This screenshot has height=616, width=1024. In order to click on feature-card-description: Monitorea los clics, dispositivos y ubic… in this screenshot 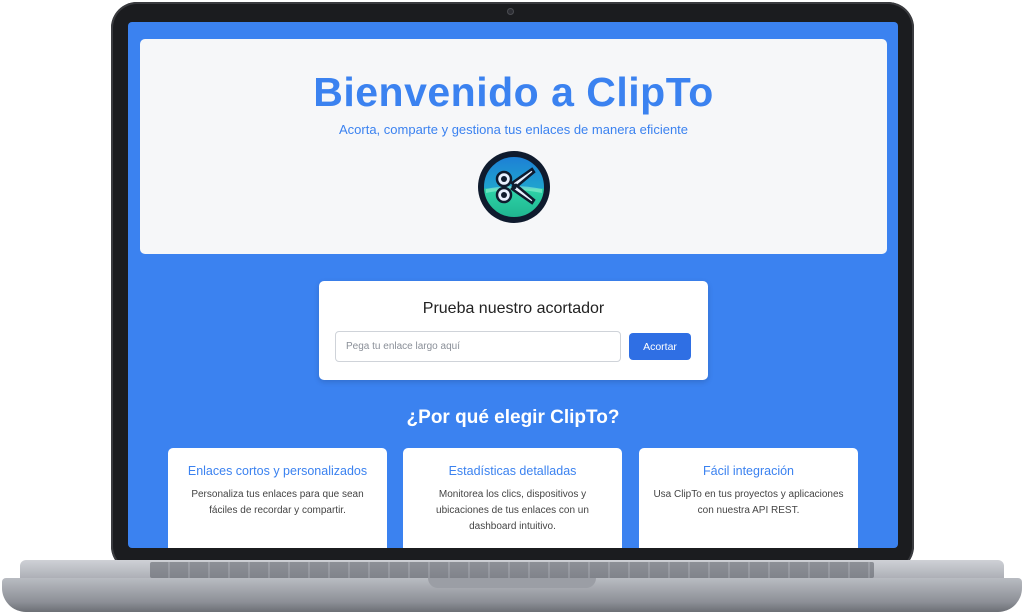, I will do `click(512, 510)`.